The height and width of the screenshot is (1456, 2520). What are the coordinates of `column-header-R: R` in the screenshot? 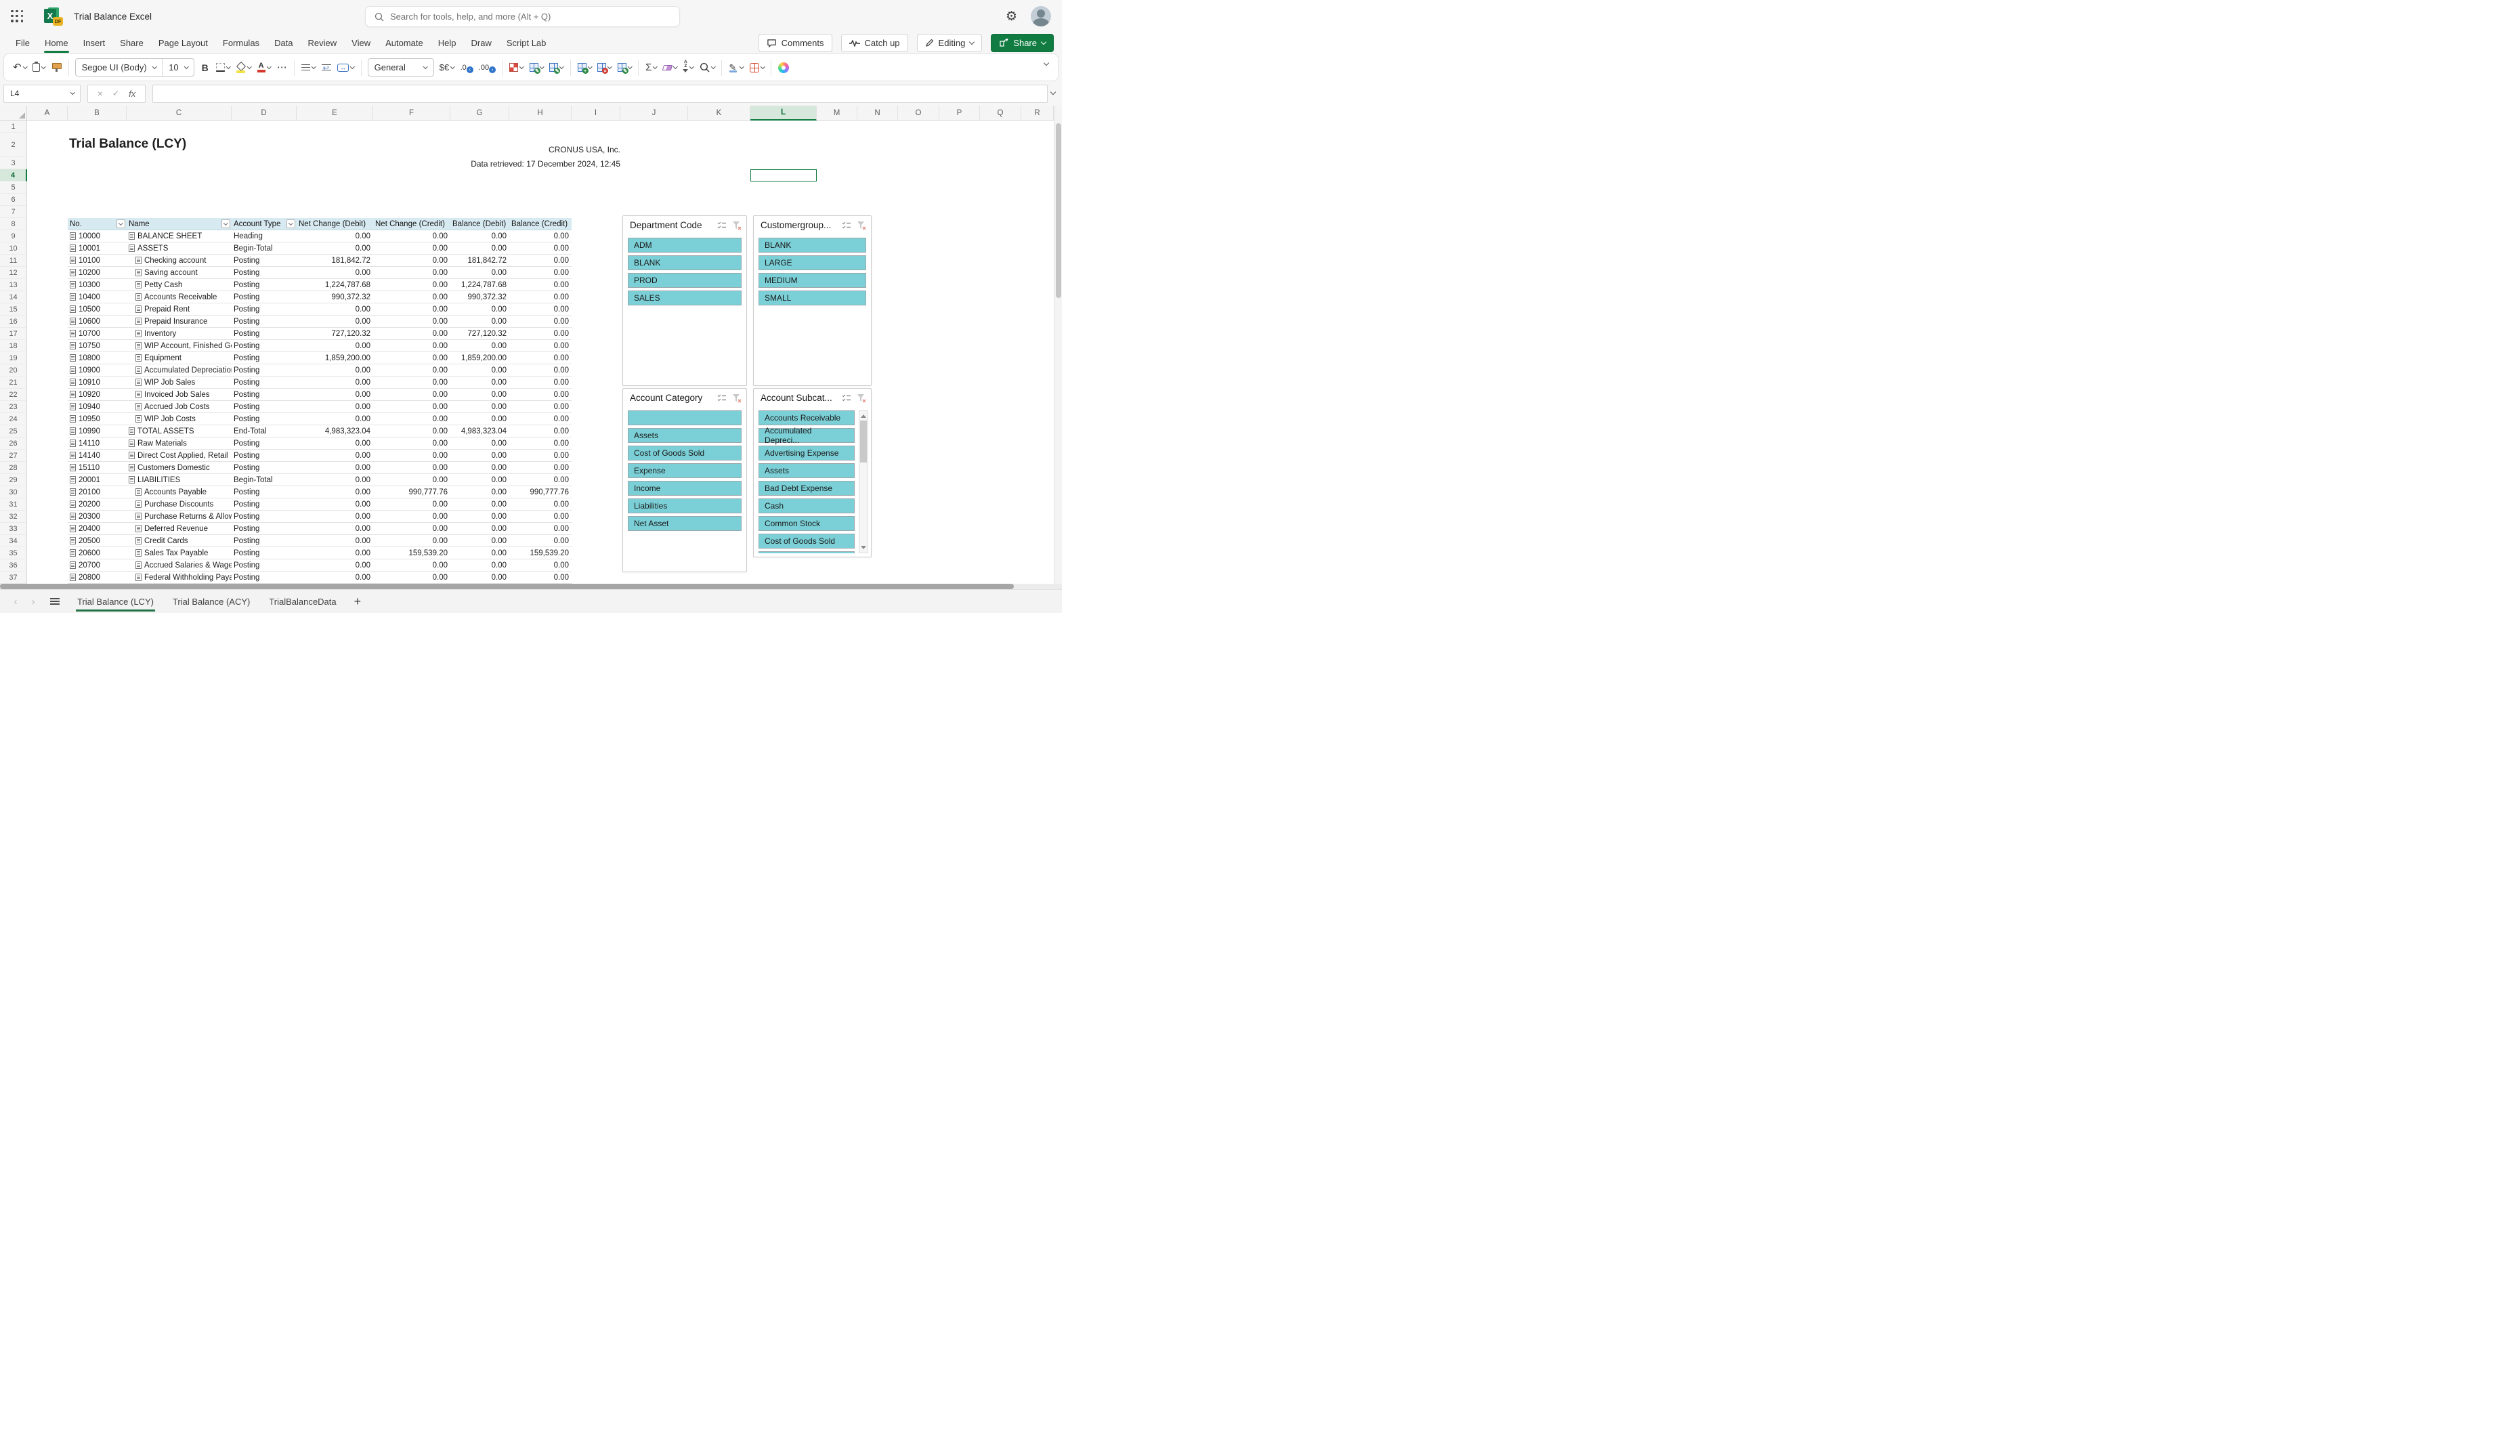 It's located at (1038, 113).